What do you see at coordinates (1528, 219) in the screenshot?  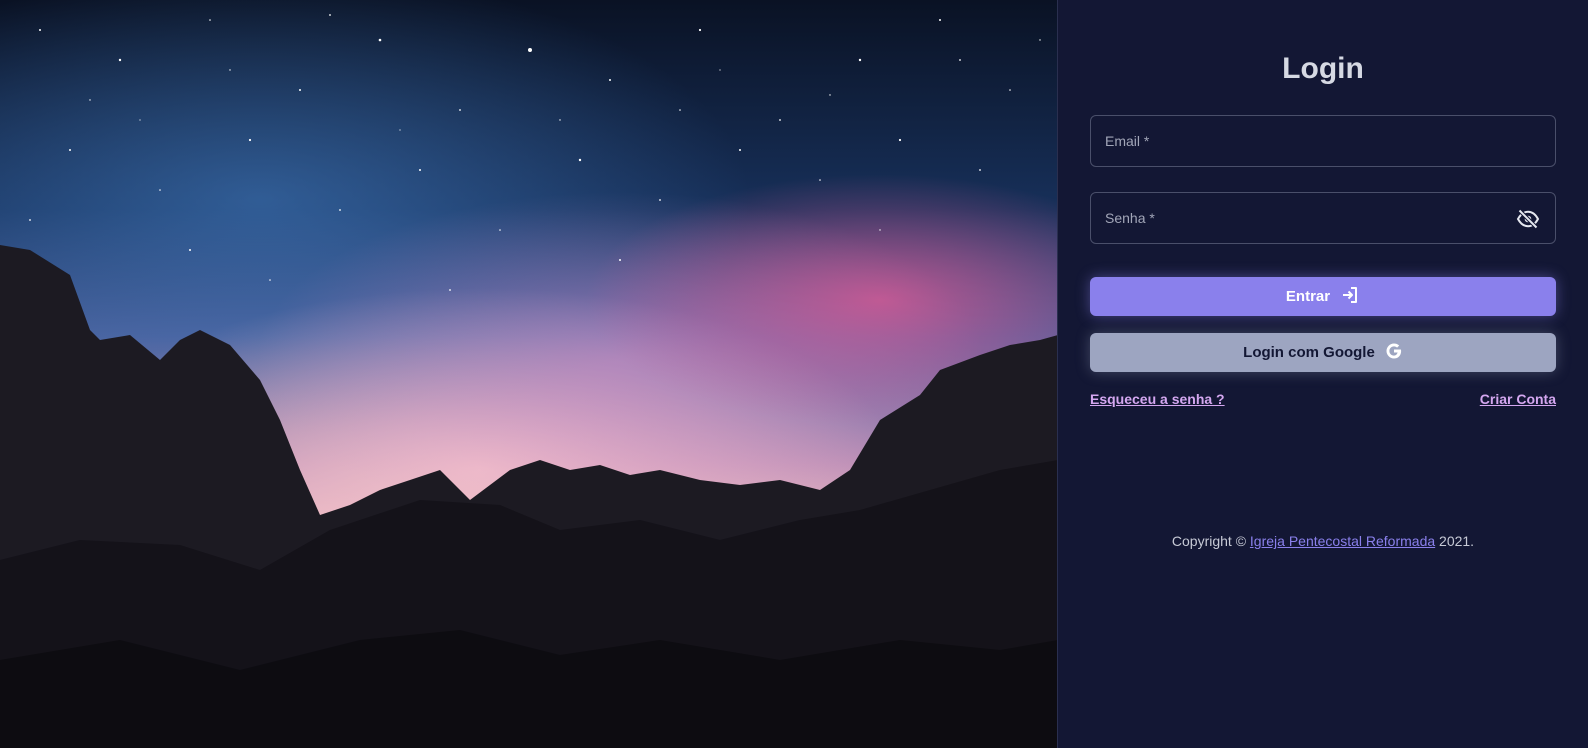 I see `eye-off-icon` at bounding box center [1528, 219].